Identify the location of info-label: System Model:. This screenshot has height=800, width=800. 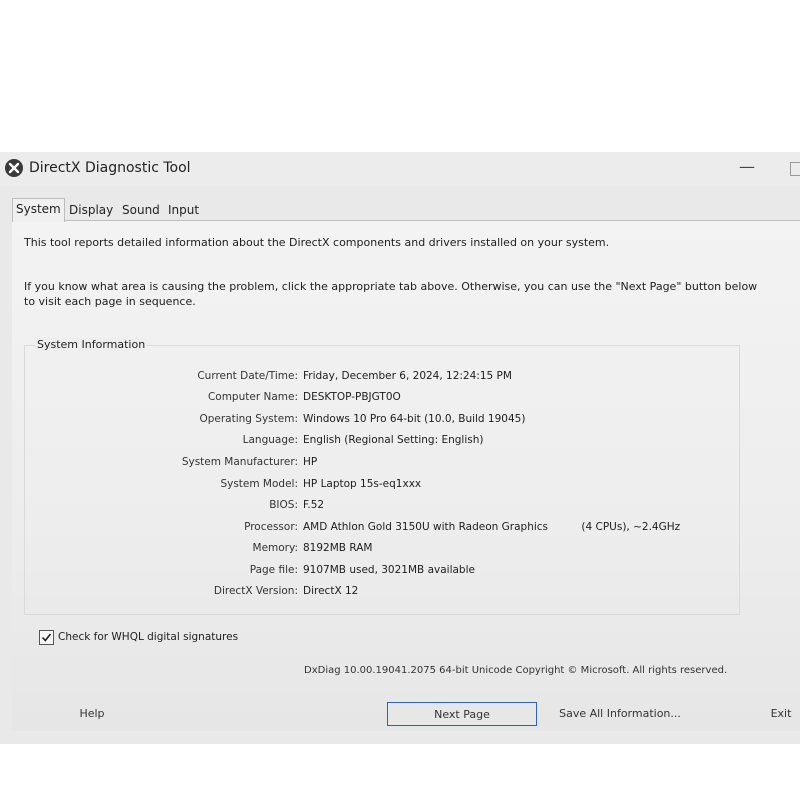
(259, 484).